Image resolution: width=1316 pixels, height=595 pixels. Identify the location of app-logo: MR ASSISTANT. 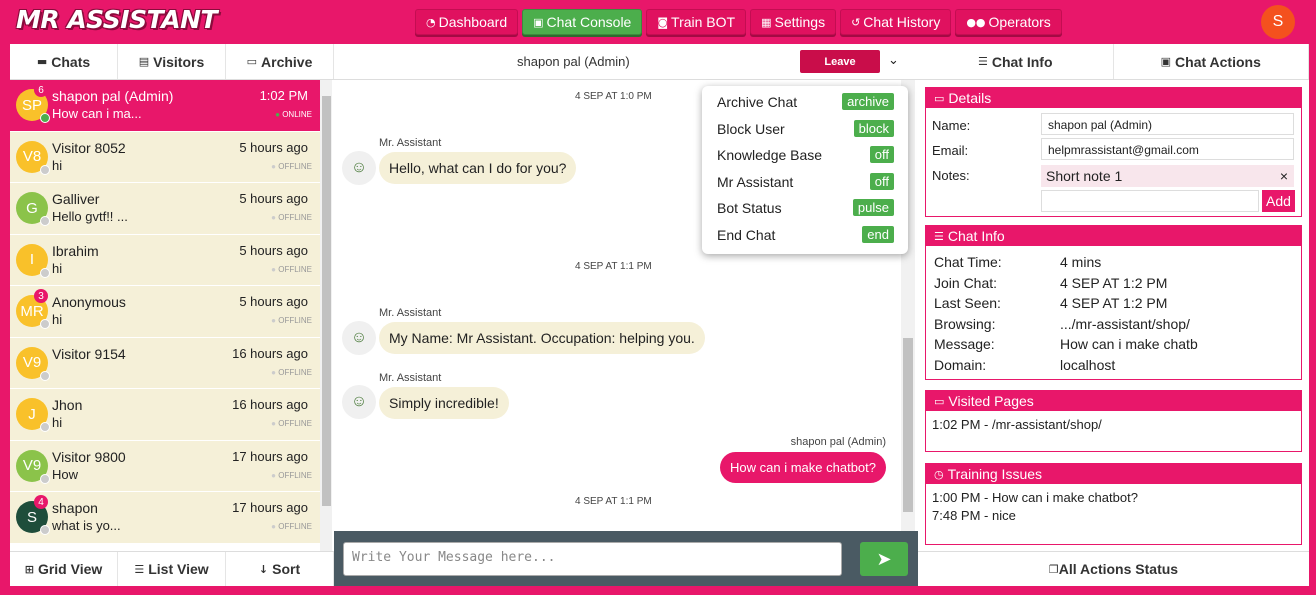
(117, 19).